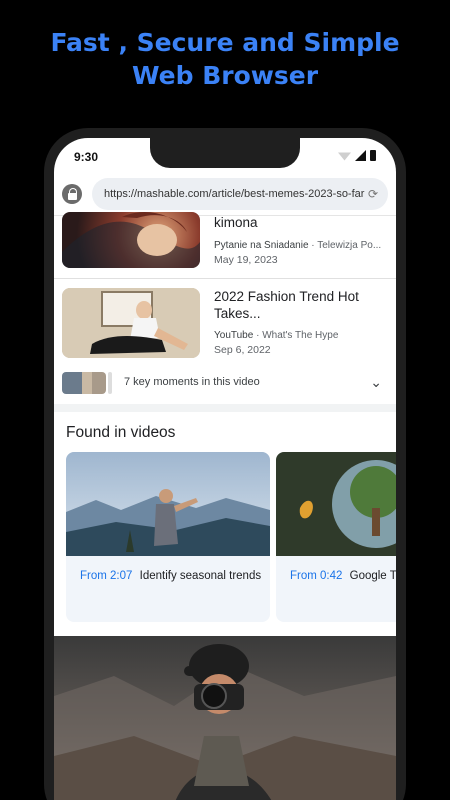 This screenshot has height=800, width=450. What do you see at coordinates (106, 576) in the screenshot?
I see `video-card-timestamp: From 2:07` at bounding box center [106, 576].